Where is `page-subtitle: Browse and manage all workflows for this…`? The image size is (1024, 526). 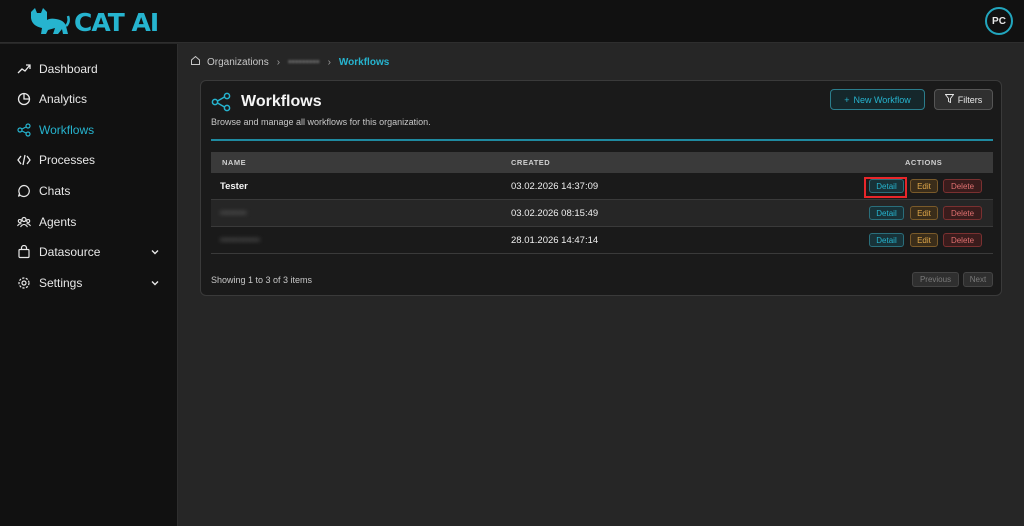 page-subtitle: Browse and manage all workflows for this… is located at coordinates (321, 122).